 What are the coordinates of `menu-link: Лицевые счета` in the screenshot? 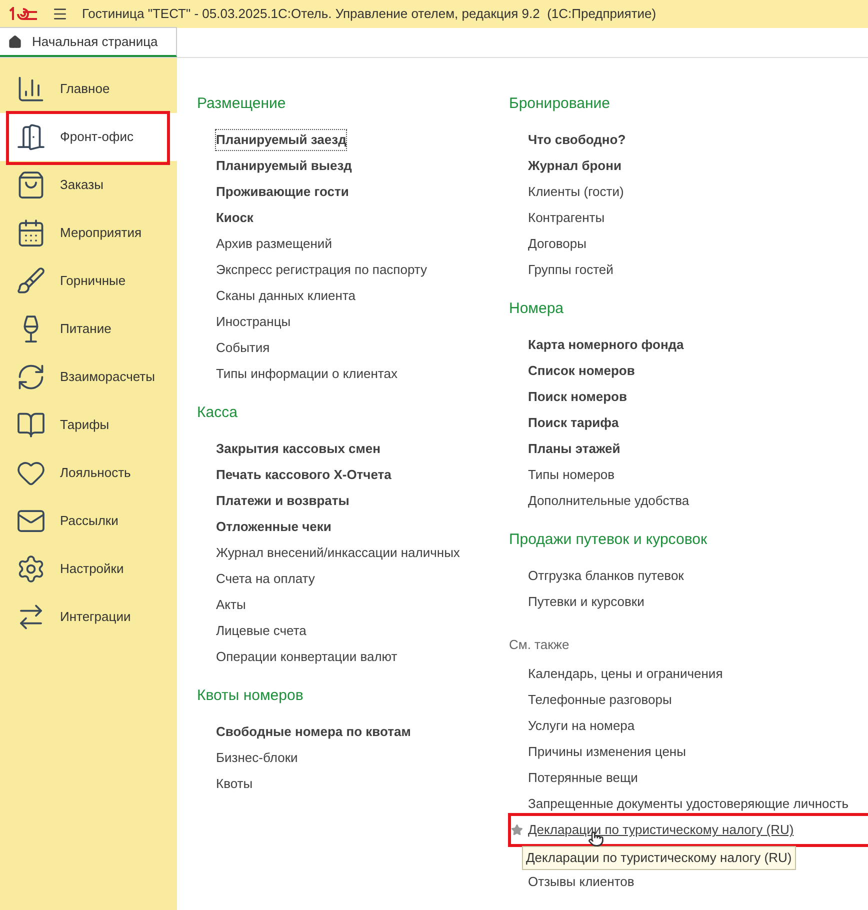 It's located at (261, 631).